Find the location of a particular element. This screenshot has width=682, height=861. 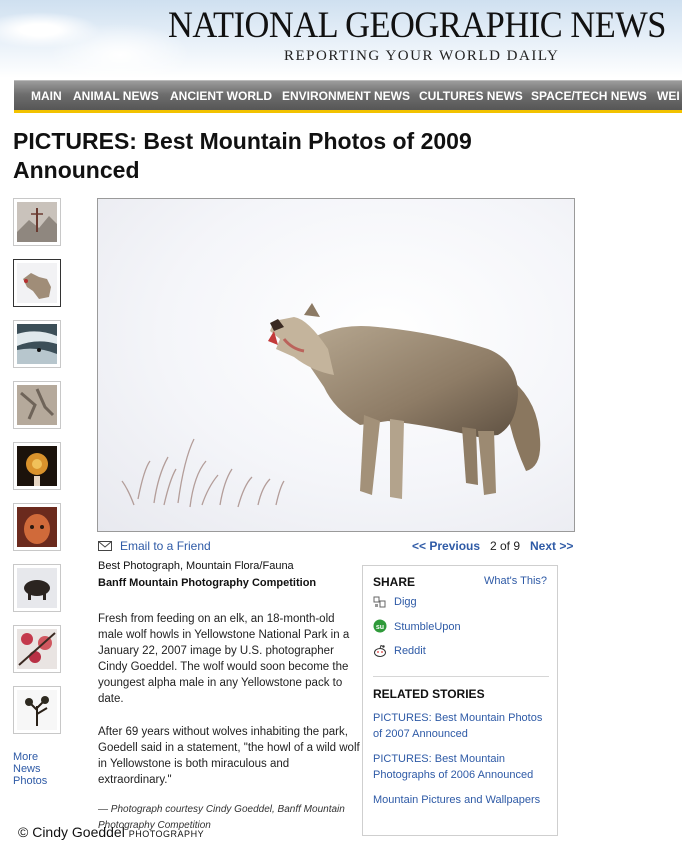

svg-text: su is located at coordinates (380, 627).